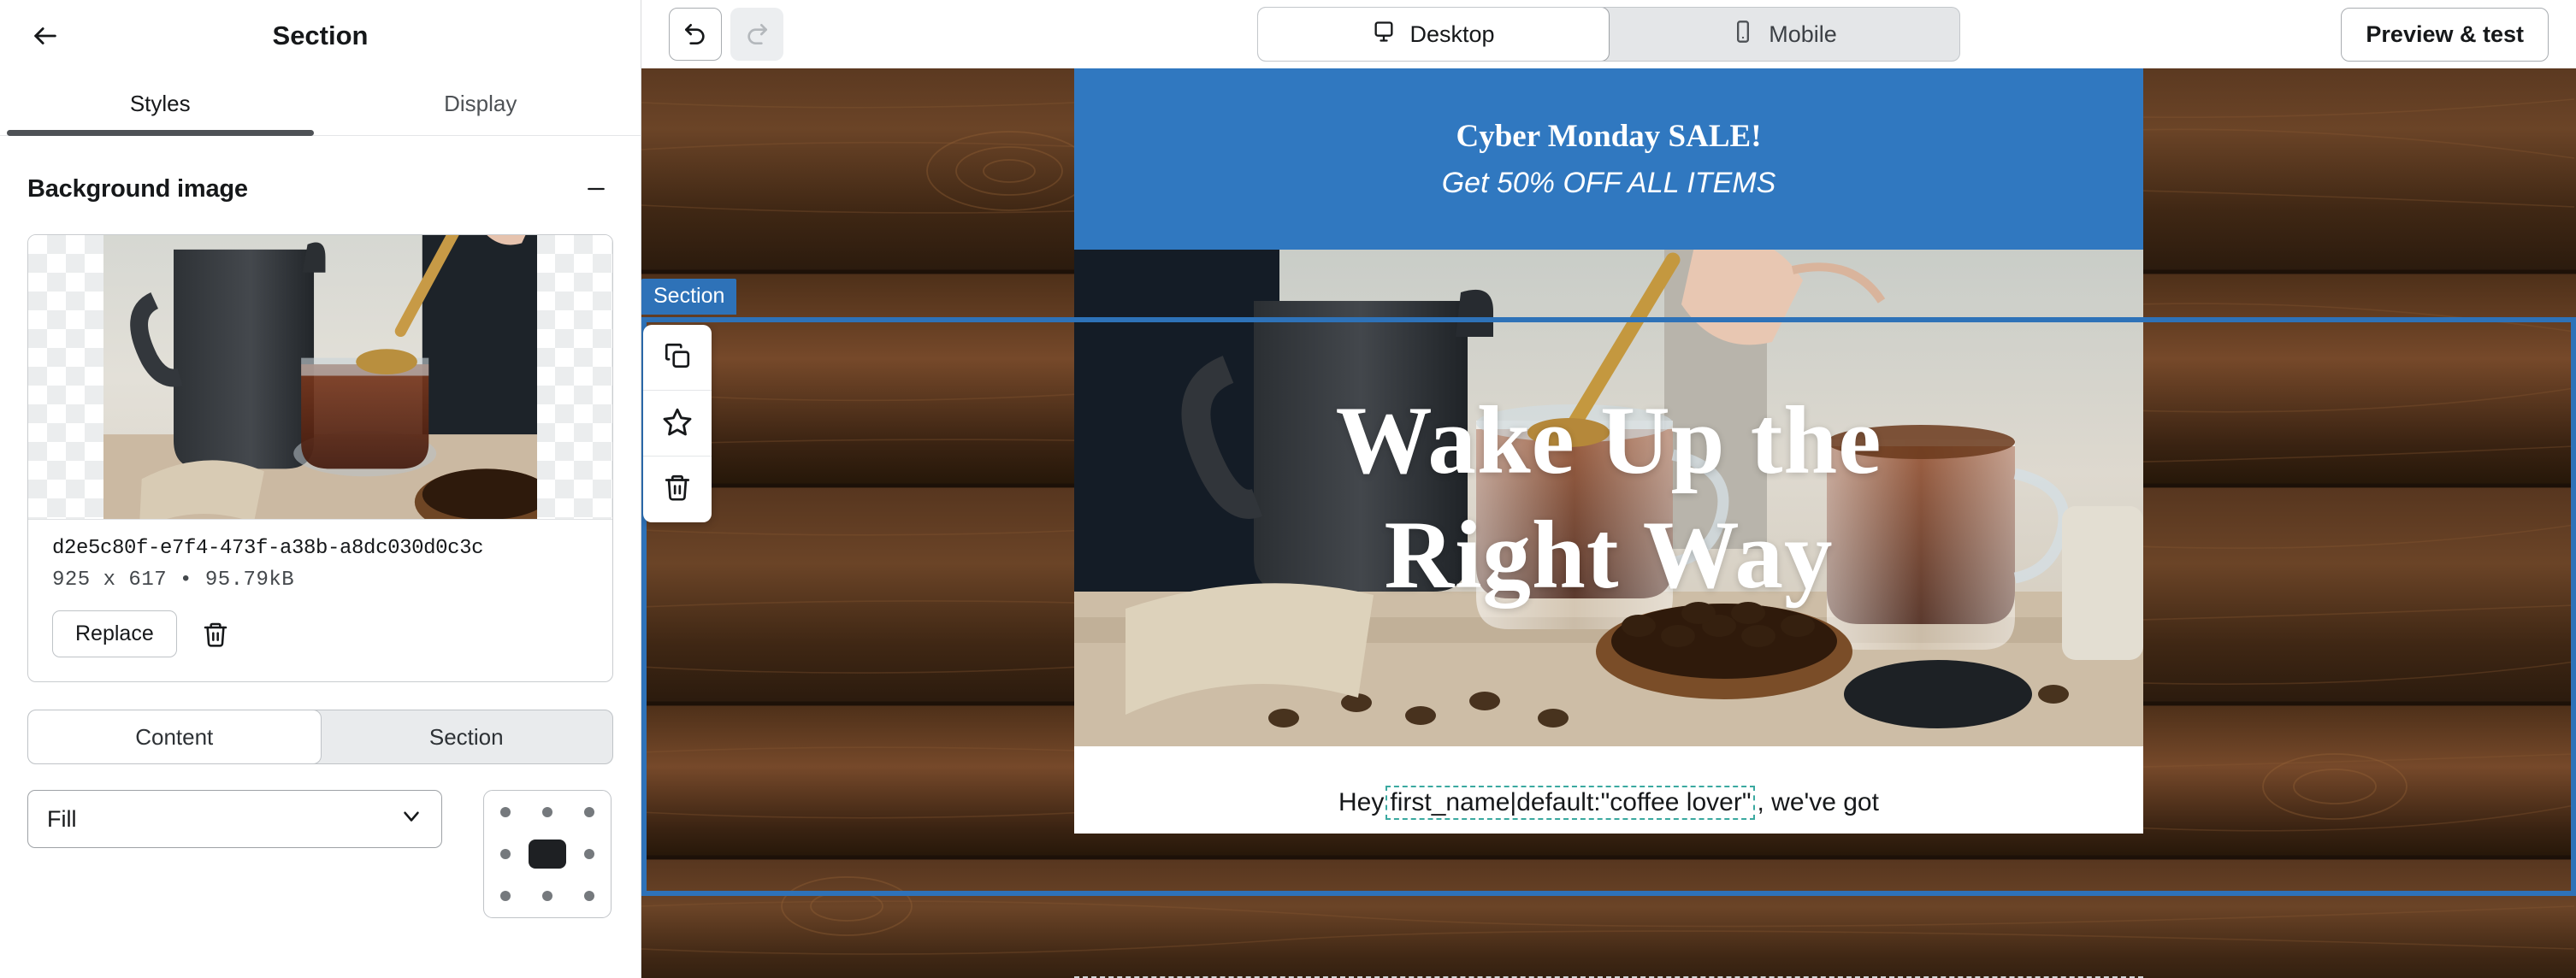 Image resolution: width=2576 pixels, height=978 pixels. Describe the element at coordinates (546, 812) in the screenshot. I see `position-dot-top-center` at that location.